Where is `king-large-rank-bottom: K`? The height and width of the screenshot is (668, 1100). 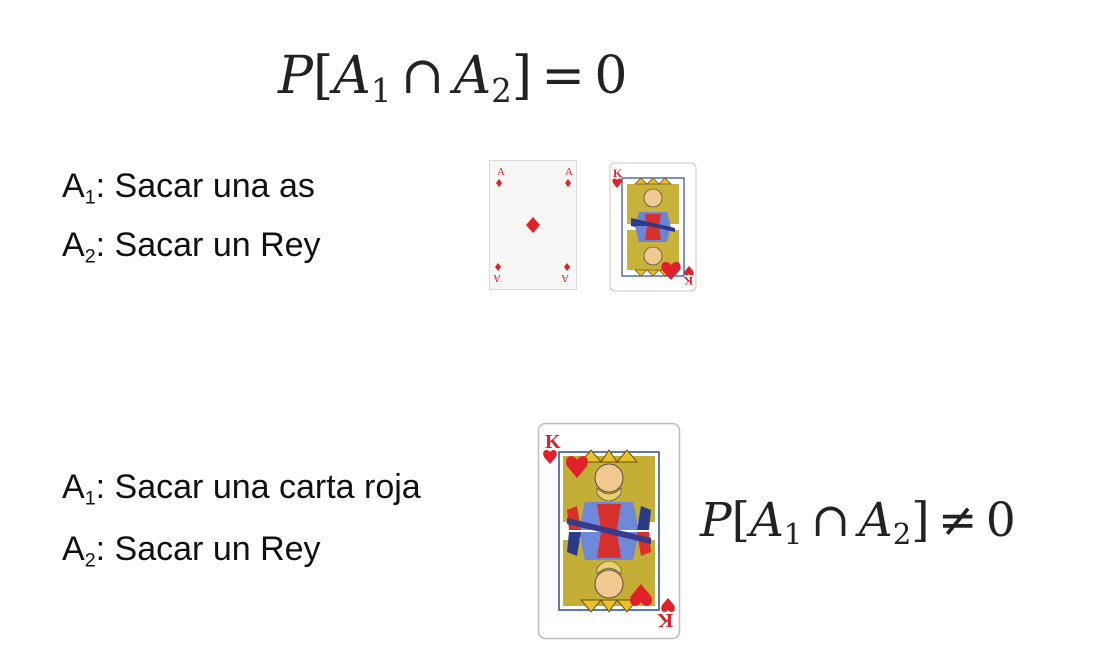 king-large-rank-bottom: K is located at coordinates (665, 620).